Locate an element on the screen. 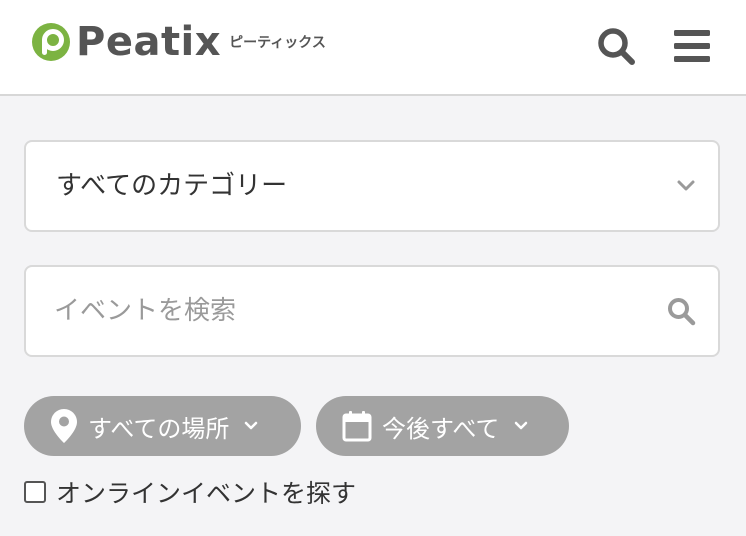 The width and height of the screenshot is (746, 536). header-menu-button is located at coordinates (692, 46).